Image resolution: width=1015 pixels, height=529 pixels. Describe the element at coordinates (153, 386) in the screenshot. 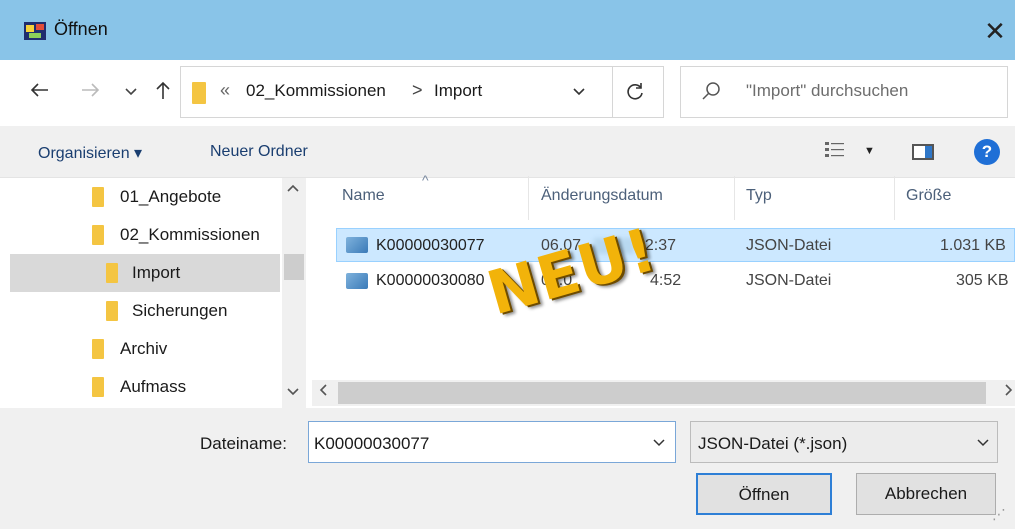

I see `nav-item-label: Aufmass` at that location.